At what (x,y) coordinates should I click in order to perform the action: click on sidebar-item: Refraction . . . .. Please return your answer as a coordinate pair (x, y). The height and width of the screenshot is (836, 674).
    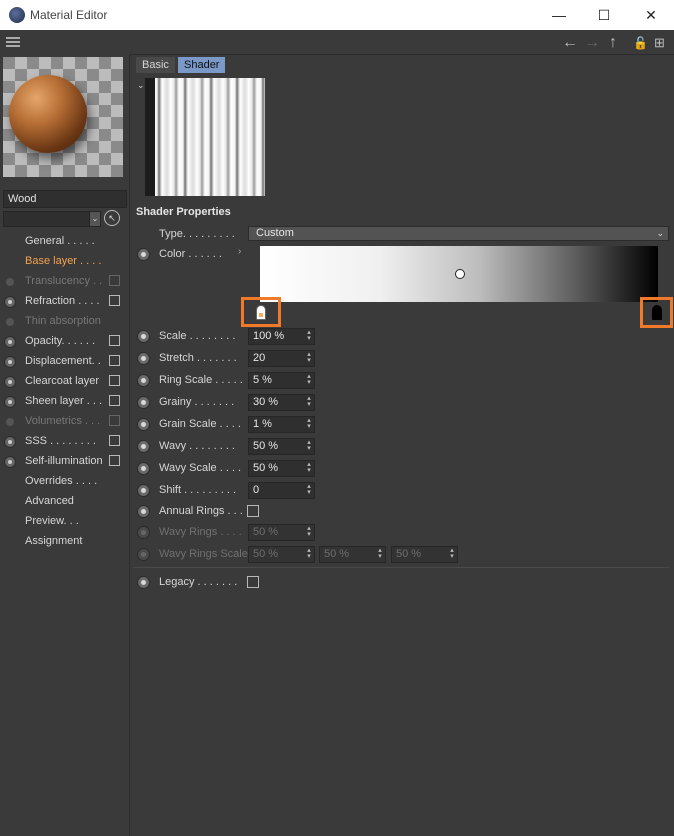
    Looking at the image, I should click on (64, 302).